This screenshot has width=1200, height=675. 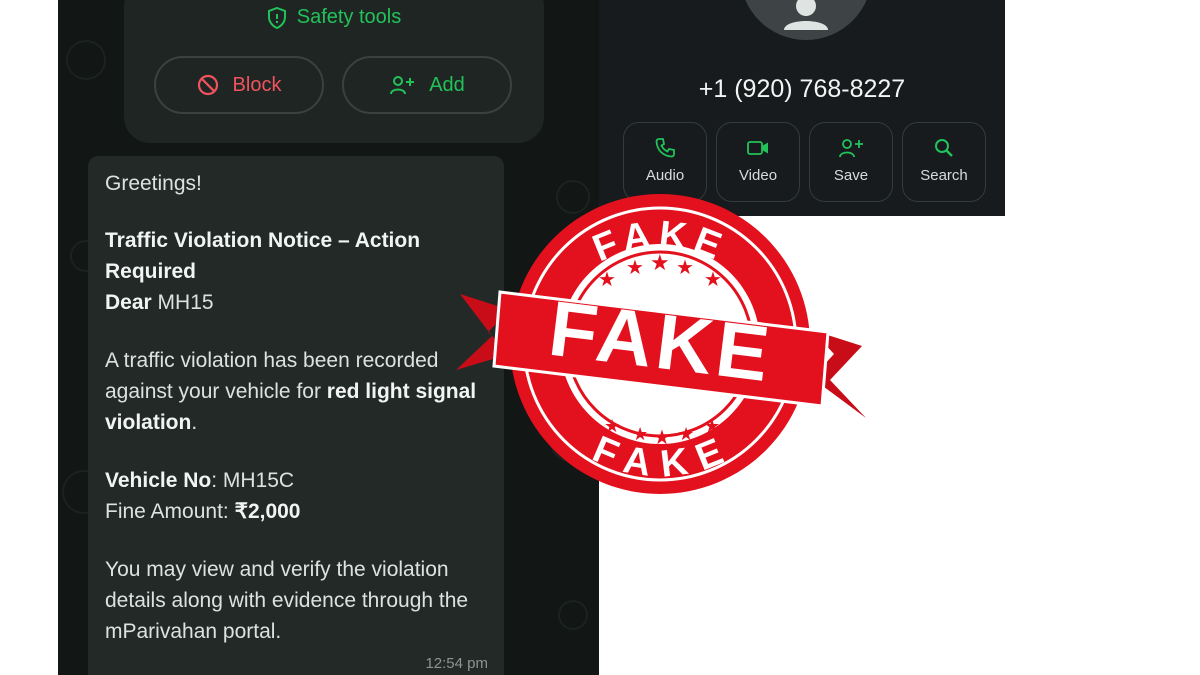 What do you see at coordinates (267, 511) in the screenshot?
I see `fine-value: ₹2,000` at bounding box center [267, 511].